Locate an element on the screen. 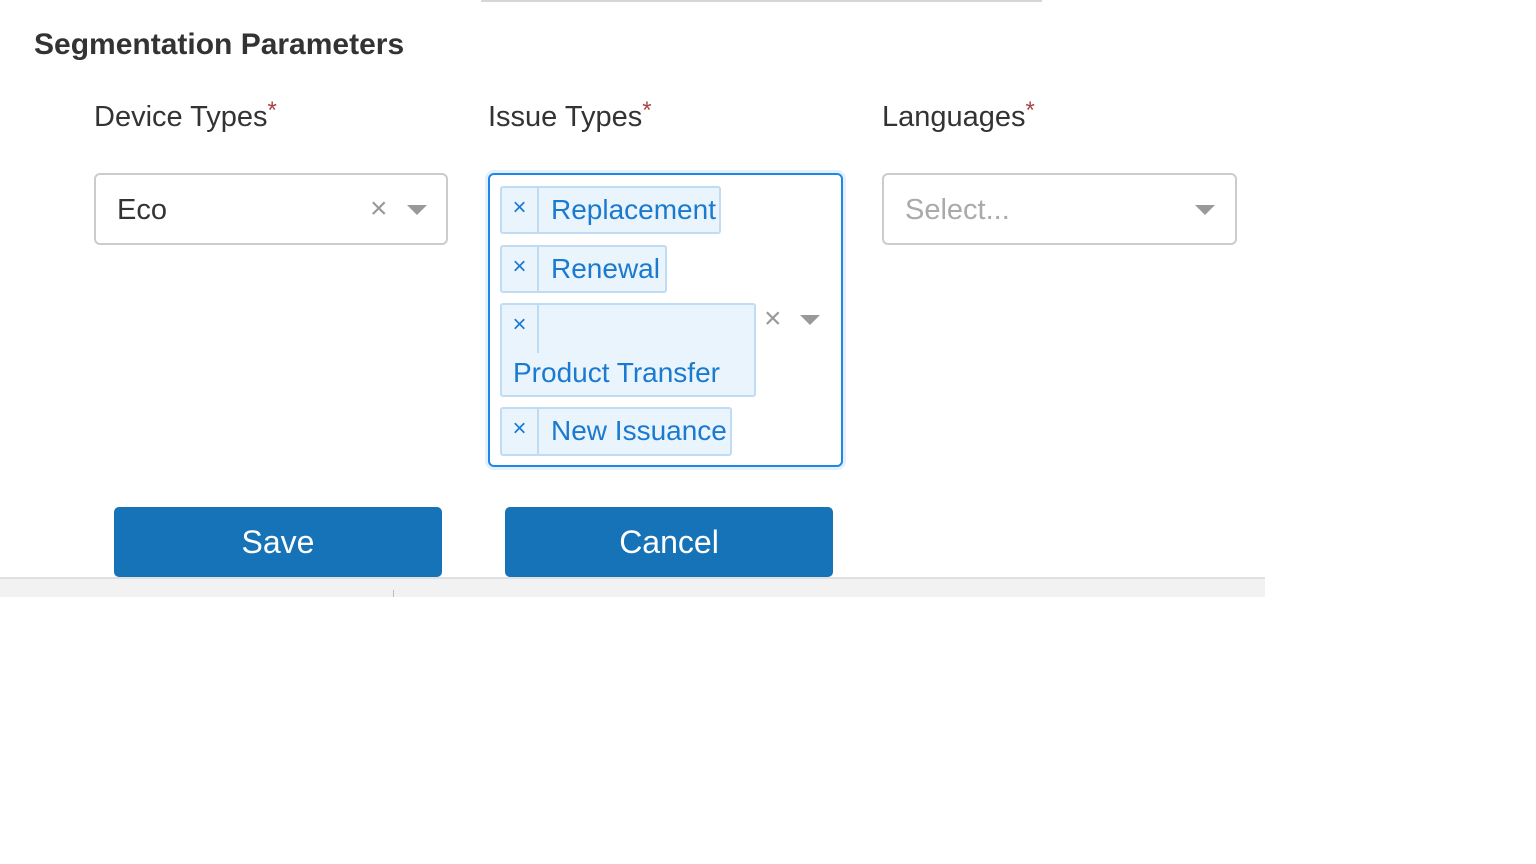 The height and width of the screenshot is (864, 1536). chip-label: Replacement is located at coordinates (633, 209).